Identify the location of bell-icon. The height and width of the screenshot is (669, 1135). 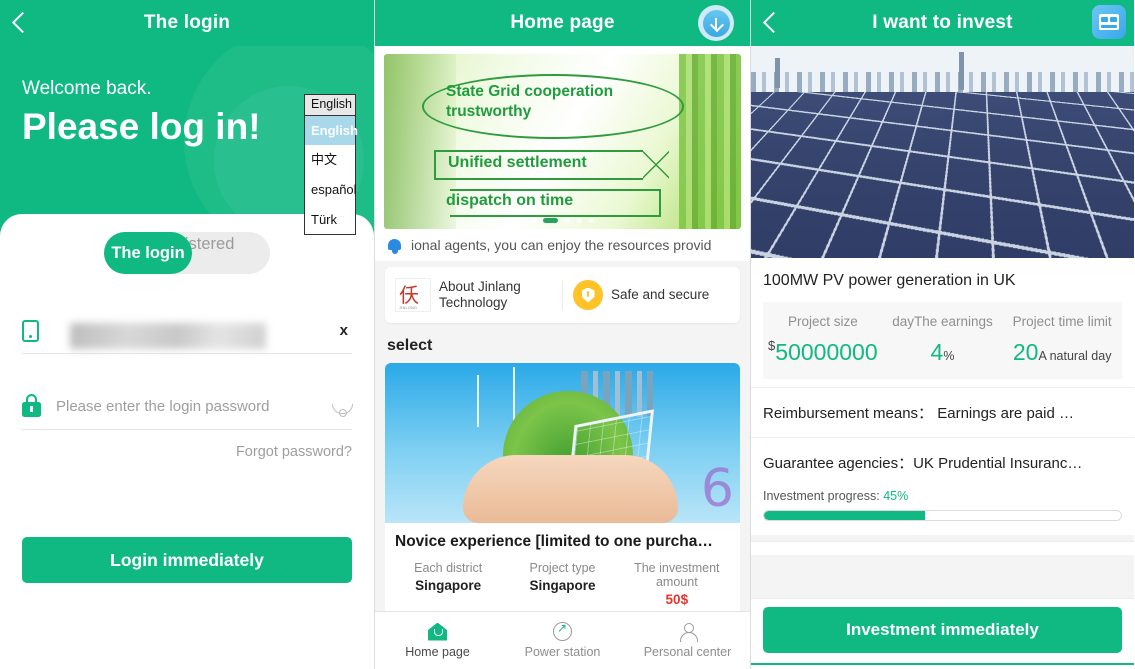
(394, 246).